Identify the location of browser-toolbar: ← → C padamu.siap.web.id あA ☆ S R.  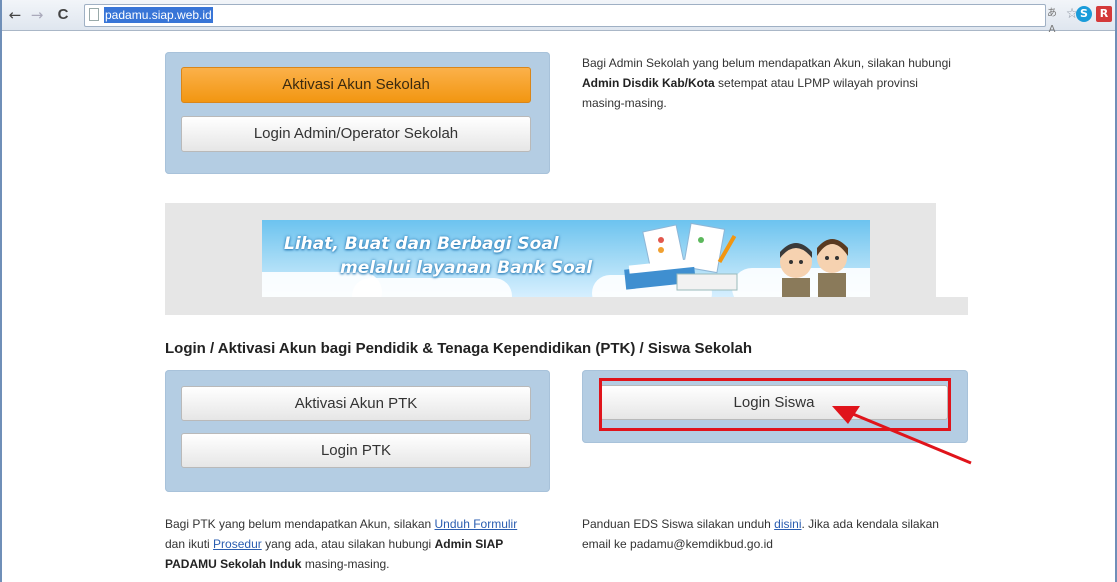
(558, 17).